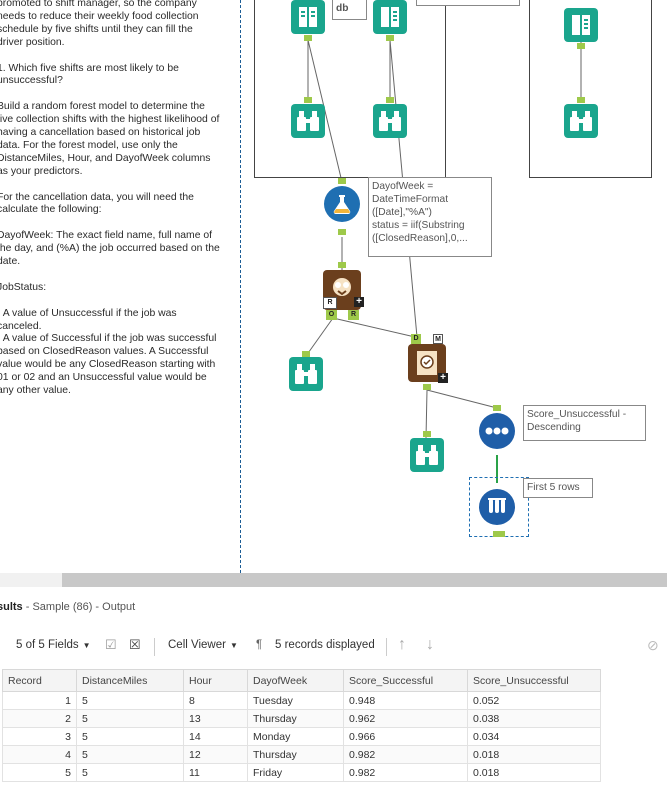  What do you see at coordinates (32, 42) in the screenshot?
I see `instruction-line: driver position.` at bounding box center [32, 42].